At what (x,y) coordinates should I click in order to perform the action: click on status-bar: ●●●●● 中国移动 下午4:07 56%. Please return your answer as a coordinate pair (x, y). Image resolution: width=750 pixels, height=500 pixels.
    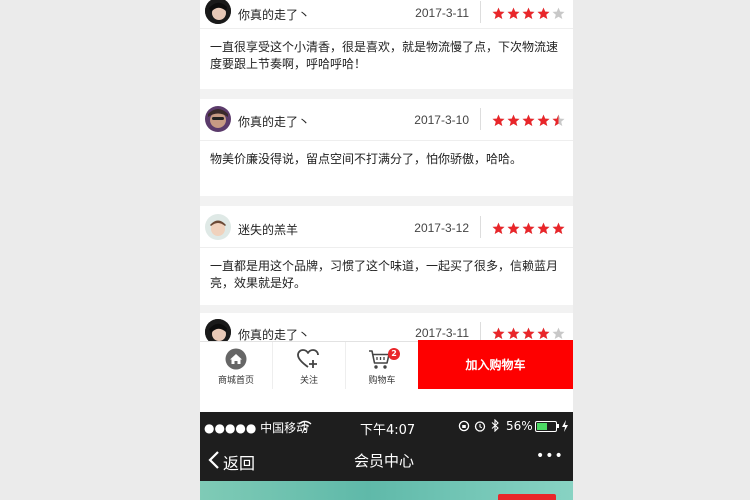
    Looking at the image, I should click on (386, 426).